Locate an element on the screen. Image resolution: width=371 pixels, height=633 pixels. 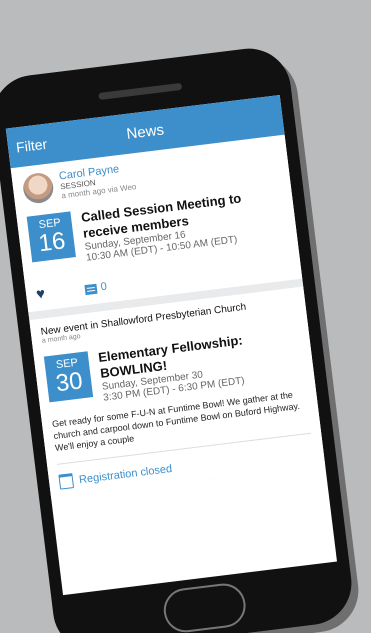
home-button is located at coordinates (205, 607).